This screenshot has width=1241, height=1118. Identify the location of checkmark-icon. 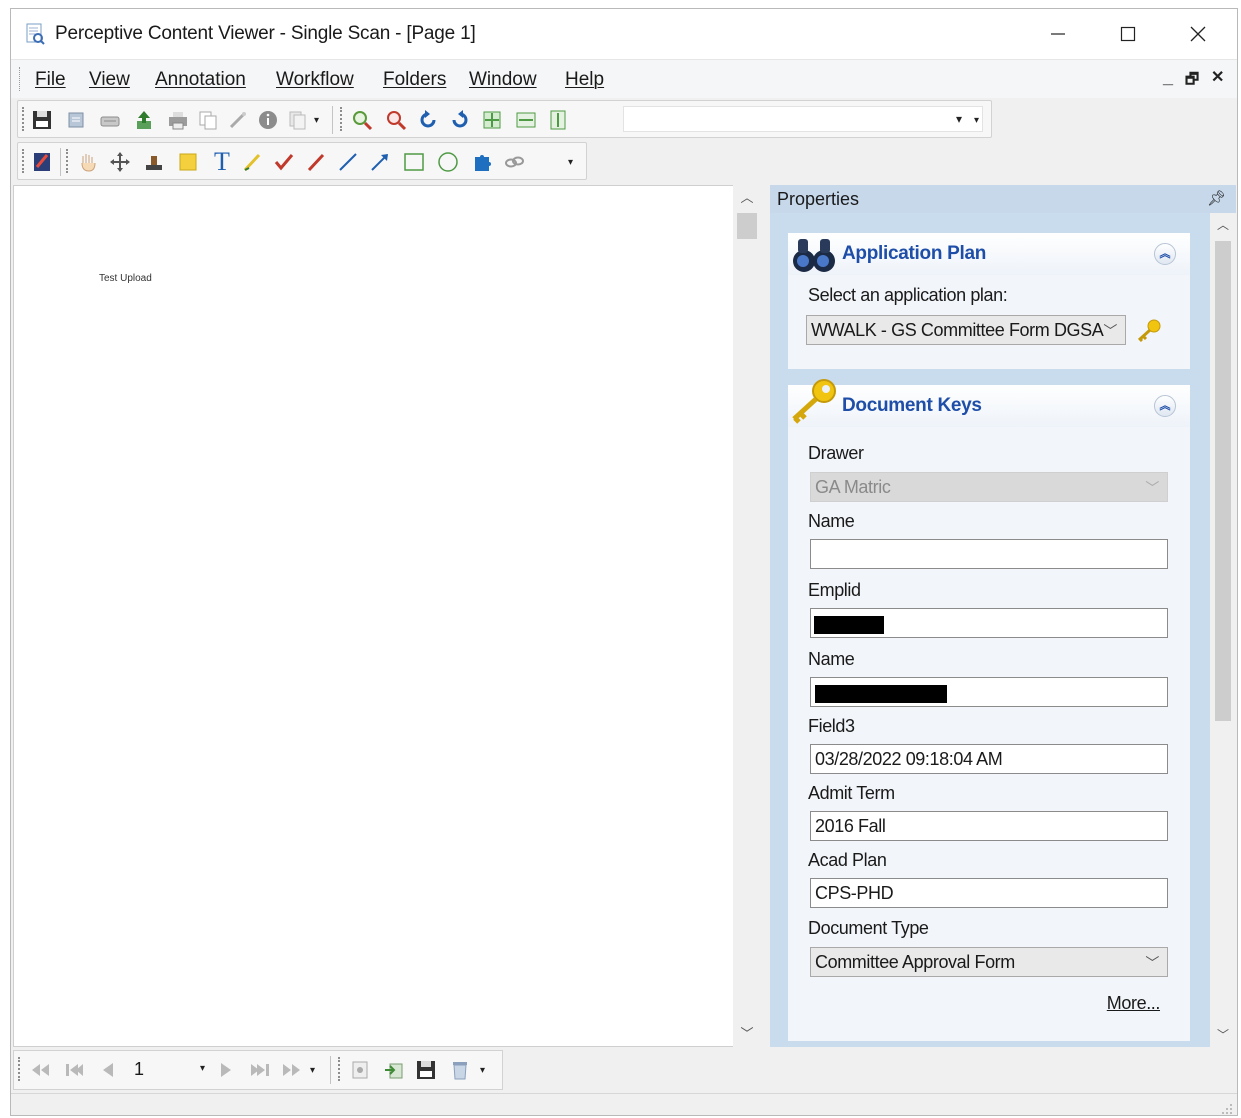
(284, 162).